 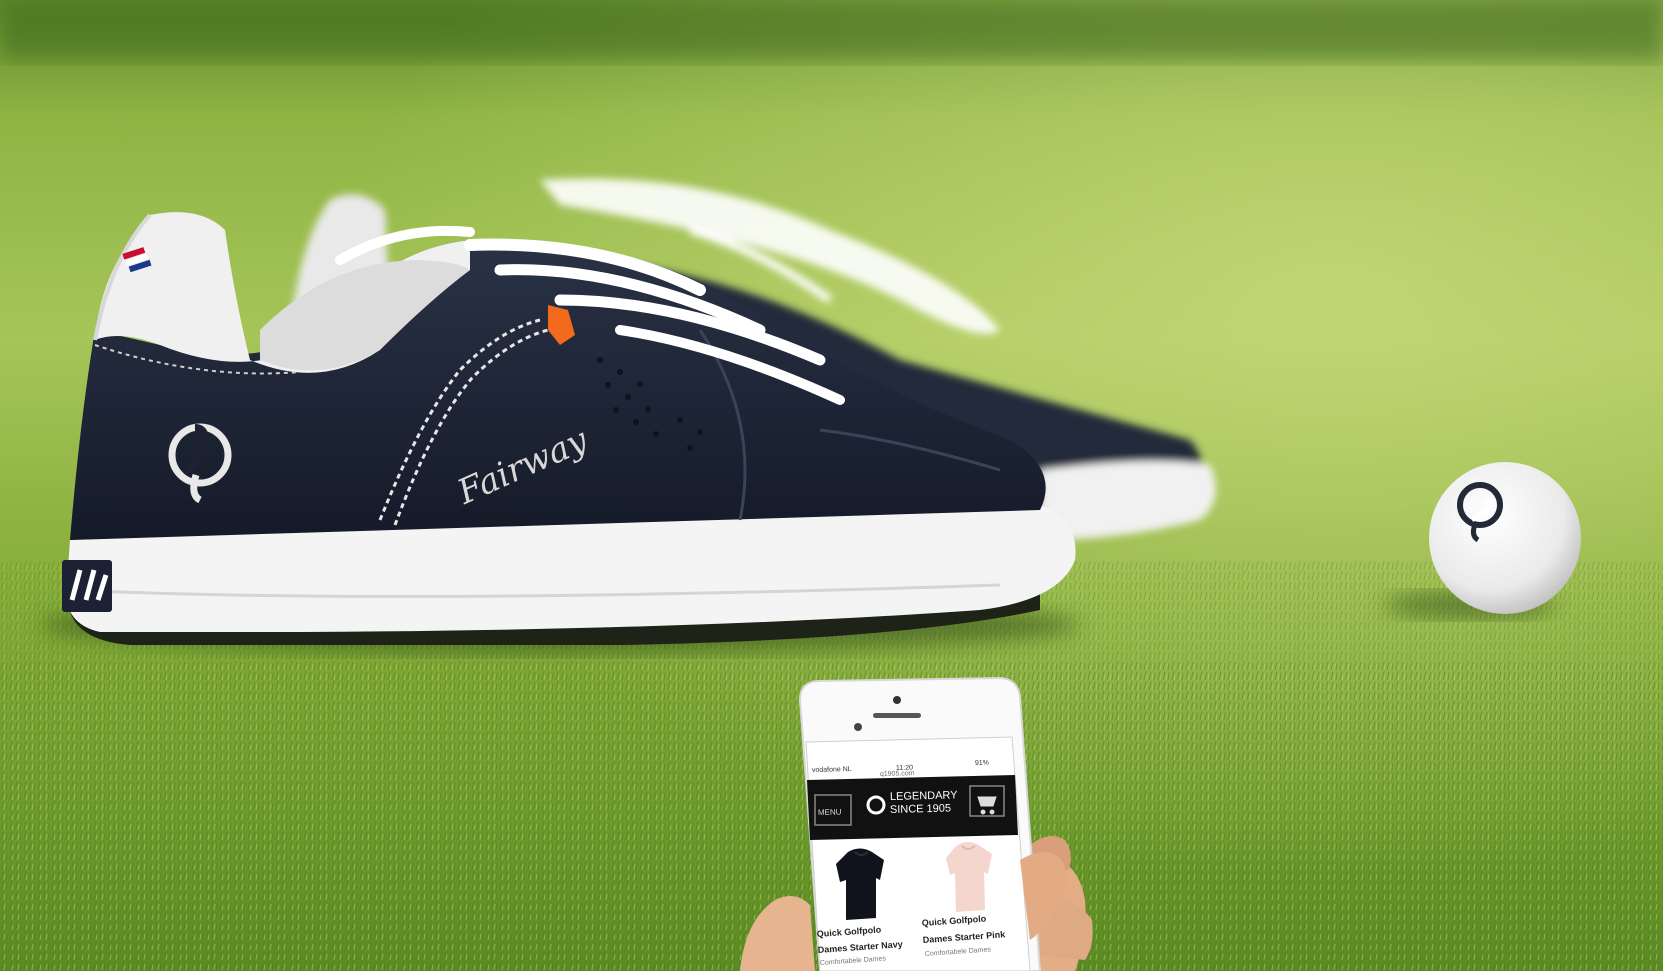 I want to click on brand-line-1: LEGENDARY, so click(x=924, y=796).